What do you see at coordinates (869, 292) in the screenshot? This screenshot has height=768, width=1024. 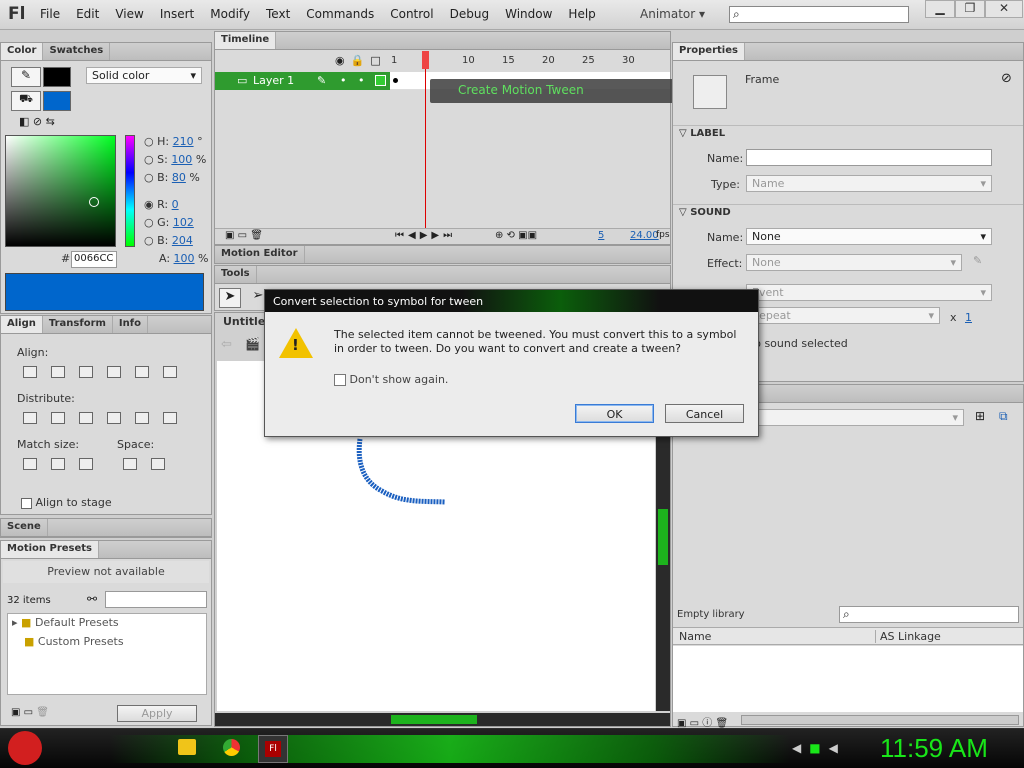 I see `sync-select: Event ▾` at bounding box center [869, 292].